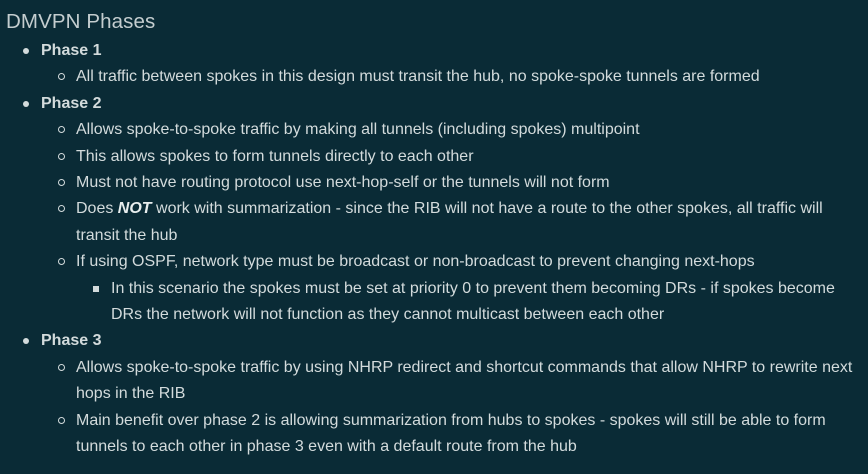 The height and width of the screenshot is (474, 868). I want to click on phase-title: Phase 3, so click(71, 341).